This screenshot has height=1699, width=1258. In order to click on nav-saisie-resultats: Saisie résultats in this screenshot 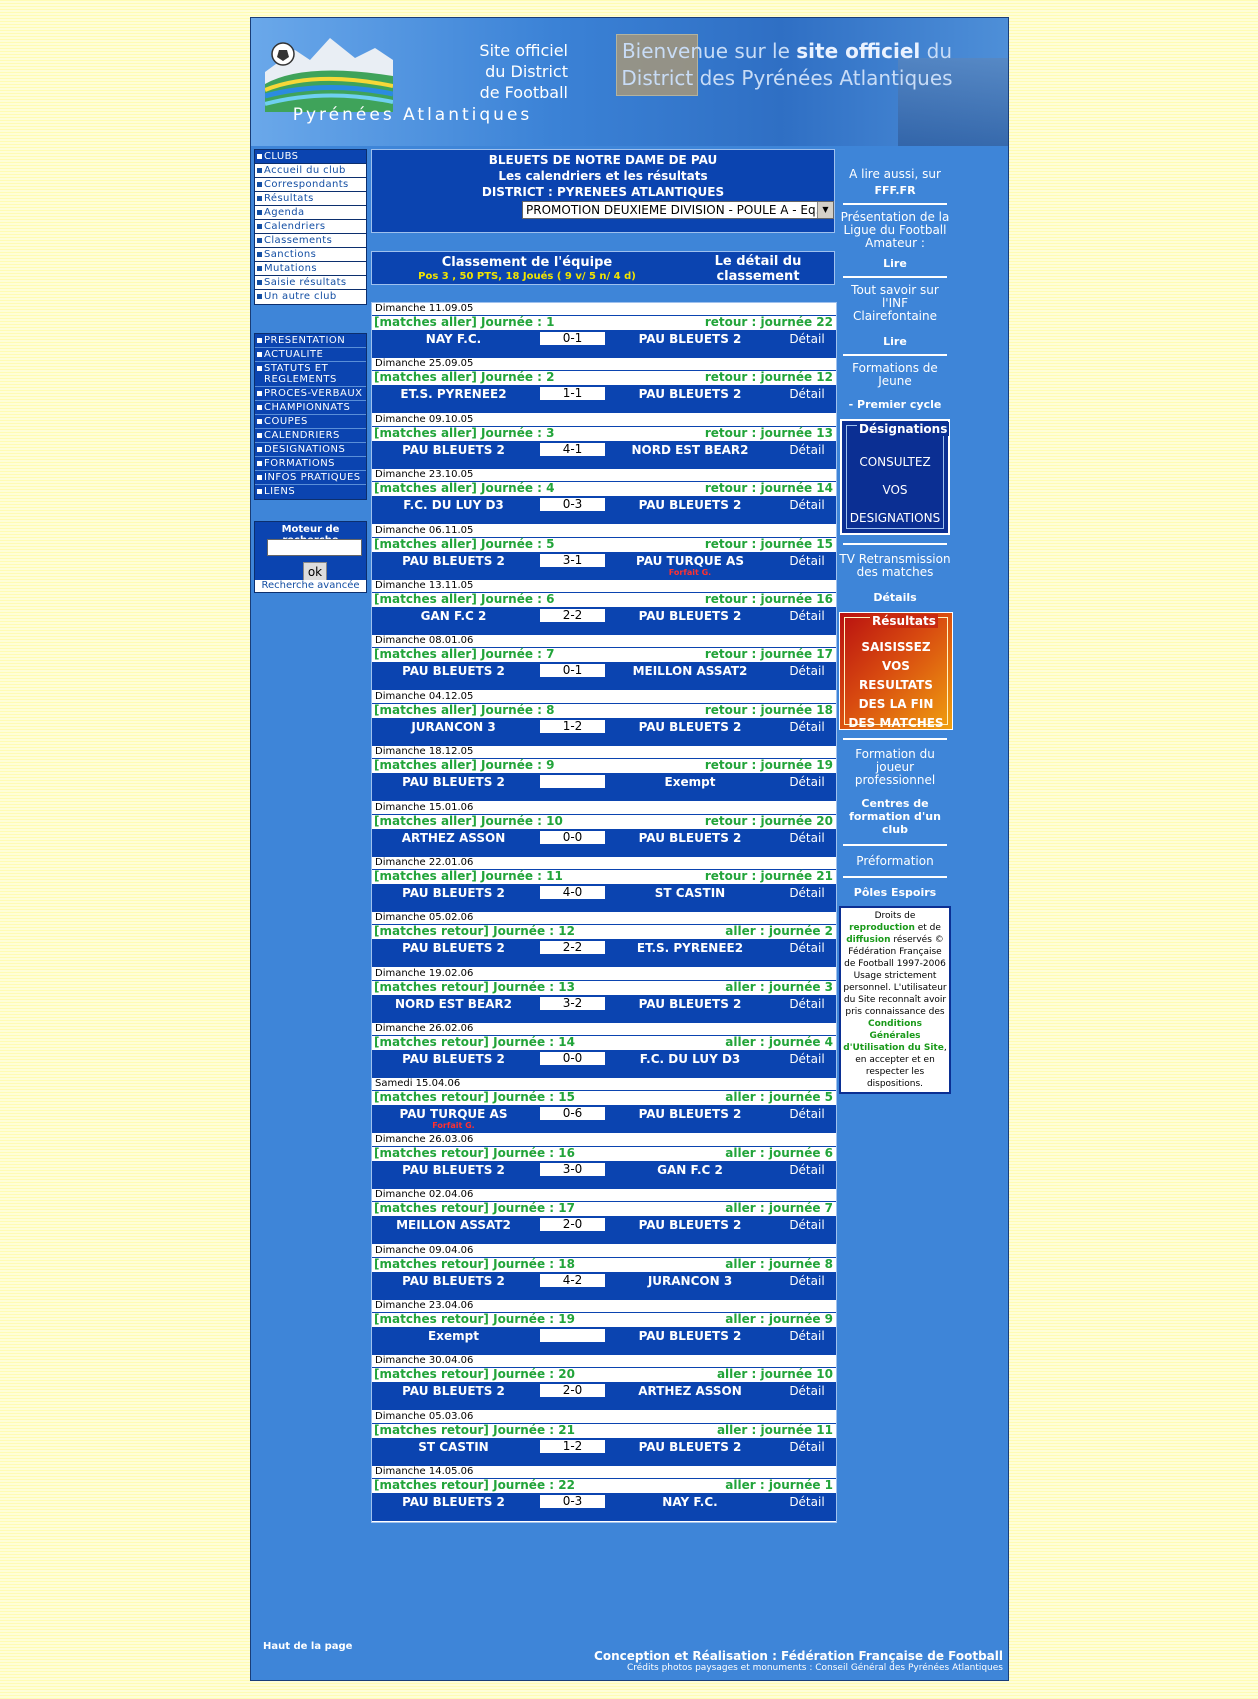, I will do `click(310, 283)`.